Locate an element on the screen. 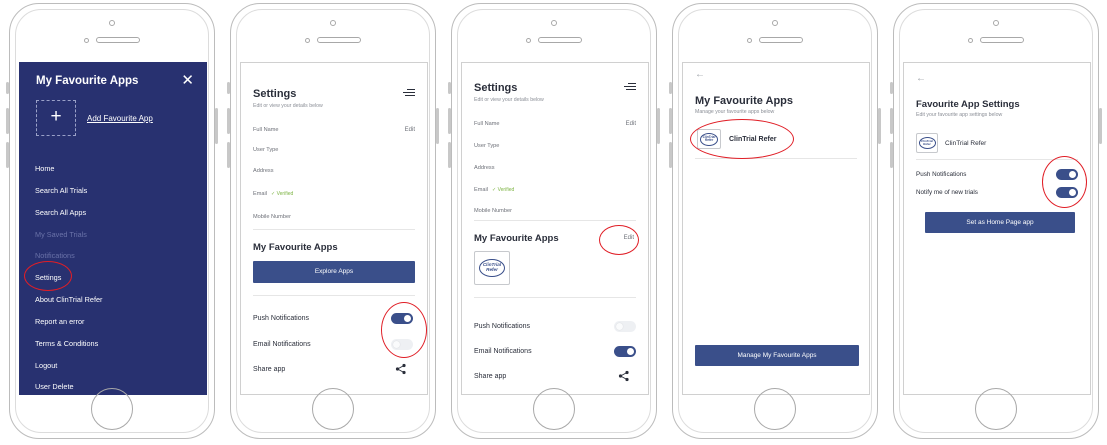 This screenshot has width=1107, height=445. menu-item-logout: Logout is located at coordinates (46, 365).